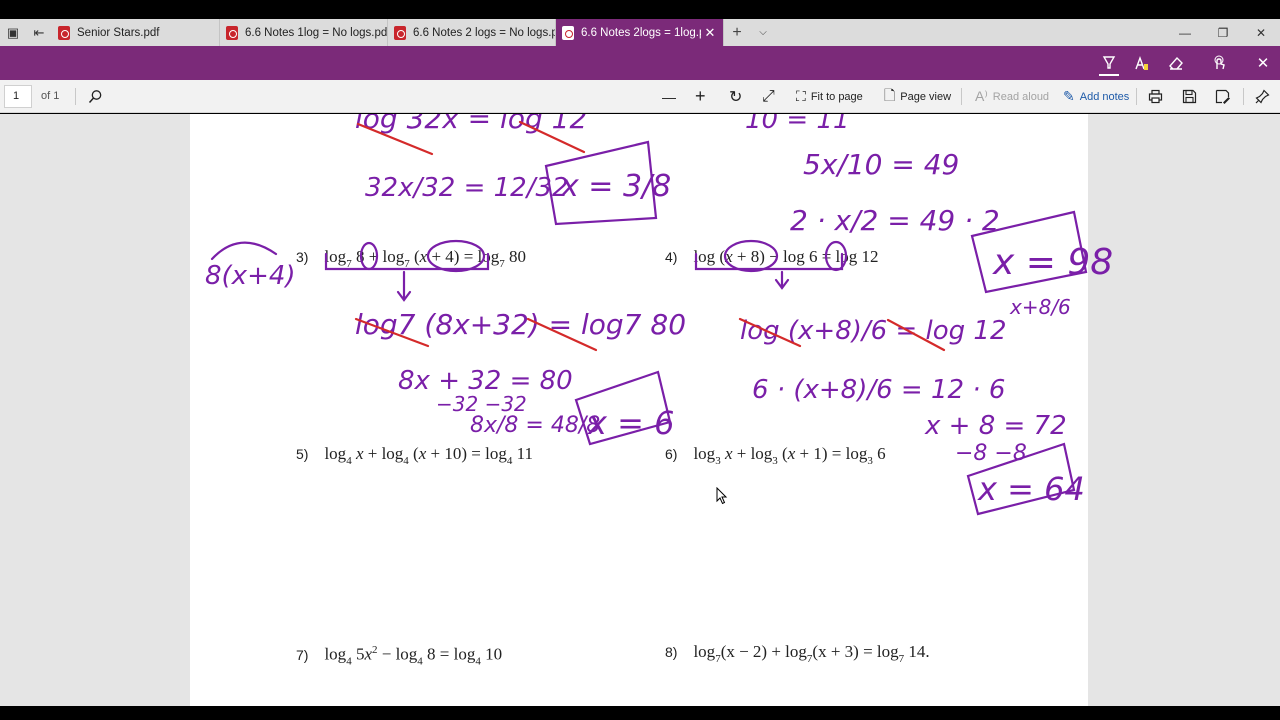  I want to click on screen-bottom-border, so click(640, 713).